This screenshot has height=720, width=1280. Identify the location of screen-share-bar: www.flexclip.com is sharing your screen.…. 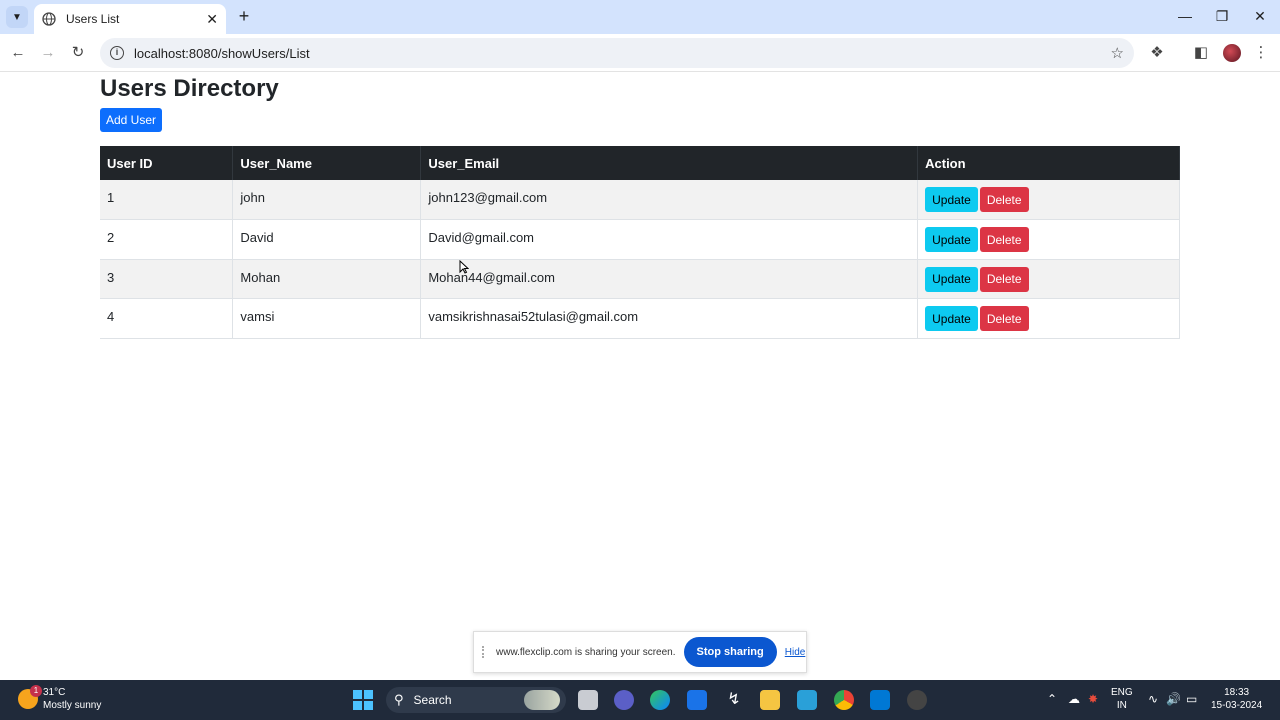
(640, 652).